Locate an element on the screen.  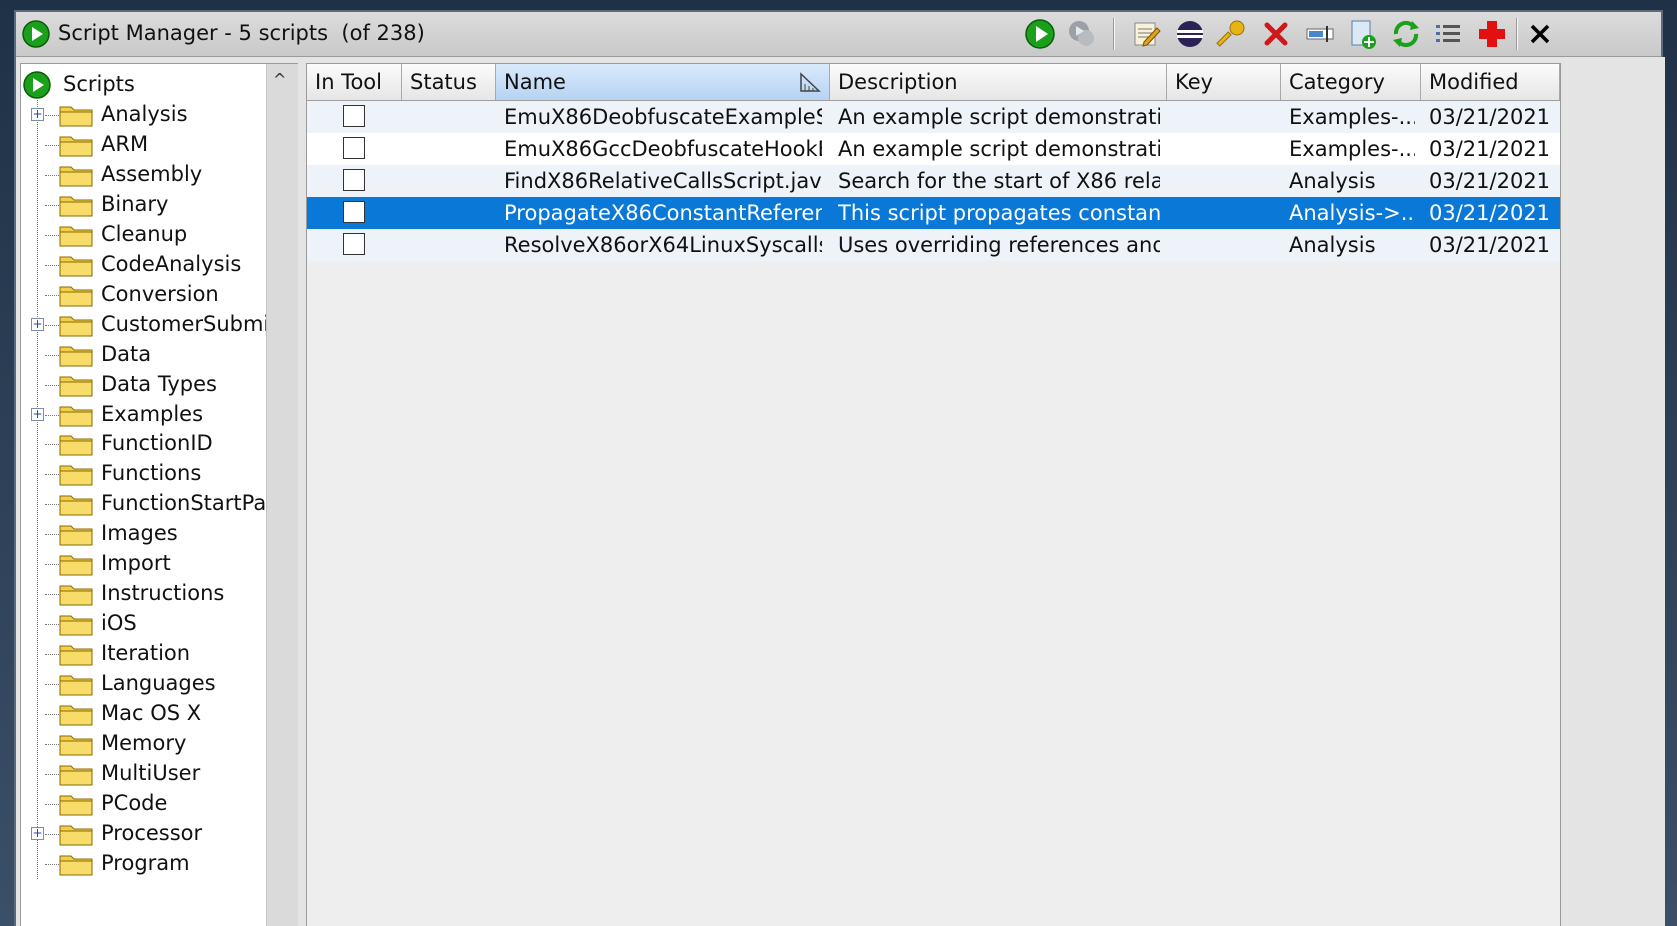
tree-item: Iteration is located at coordinates (146, 654).